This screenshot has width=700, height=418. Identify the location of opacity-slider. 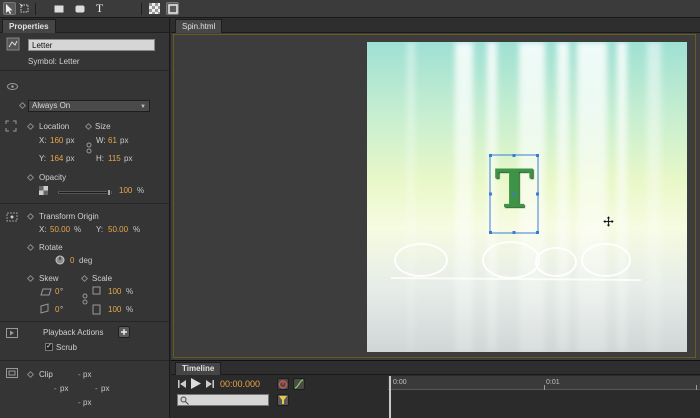
(85, 192).